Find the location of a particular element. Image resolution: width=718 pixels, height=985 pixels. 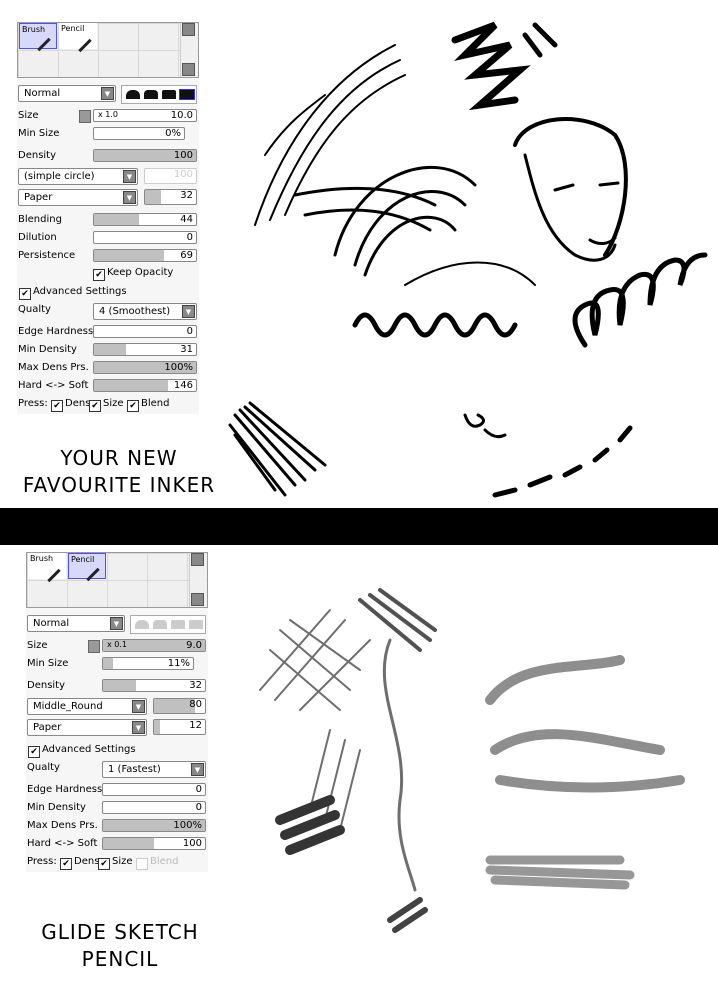

brush-shape-amount-slider: 100 is located at coordinates (170, 176).